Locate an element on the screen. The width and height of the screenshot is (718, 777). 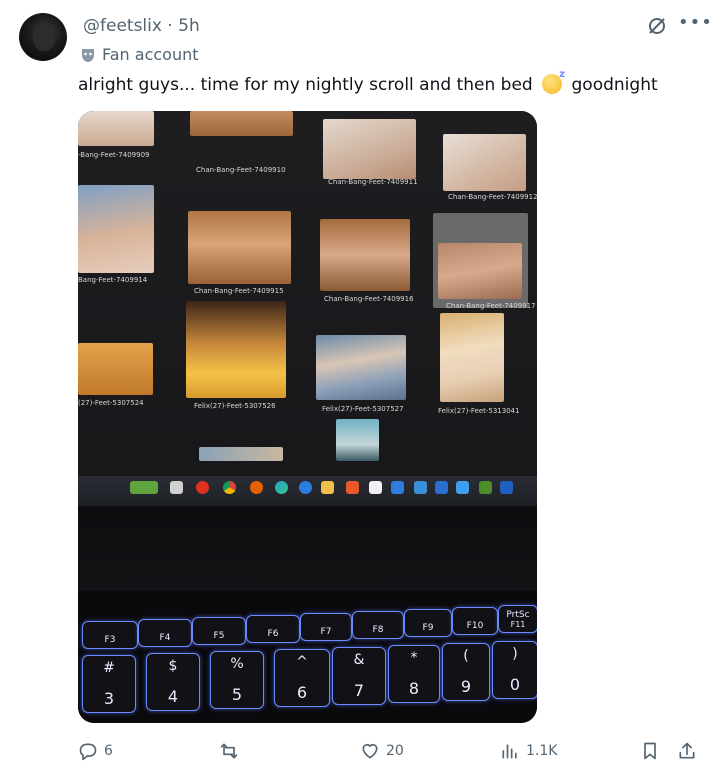
screen-caption: Felix(27)-Feet-5307527 is located at coordinates (363, 409).